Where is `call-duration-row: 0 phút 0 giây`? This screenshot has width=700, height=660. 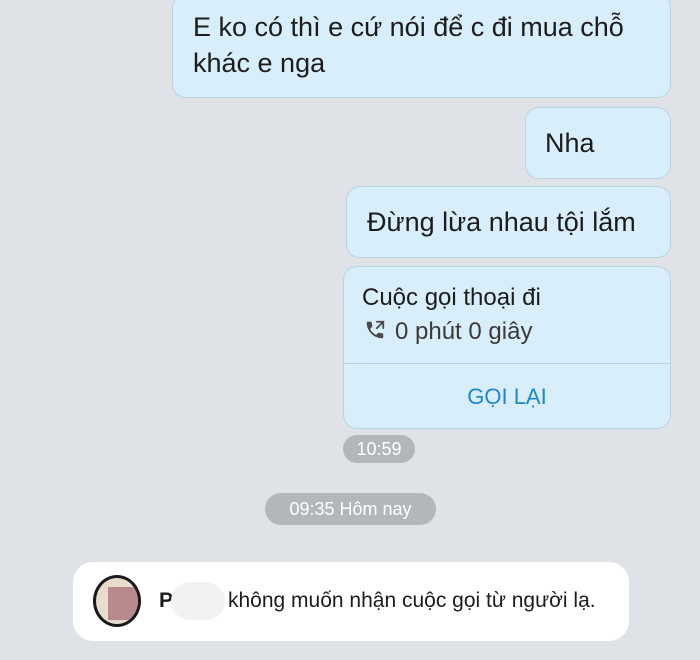
call-duration-row: 0 phút 0 giây is located at coordinates (448, 332).